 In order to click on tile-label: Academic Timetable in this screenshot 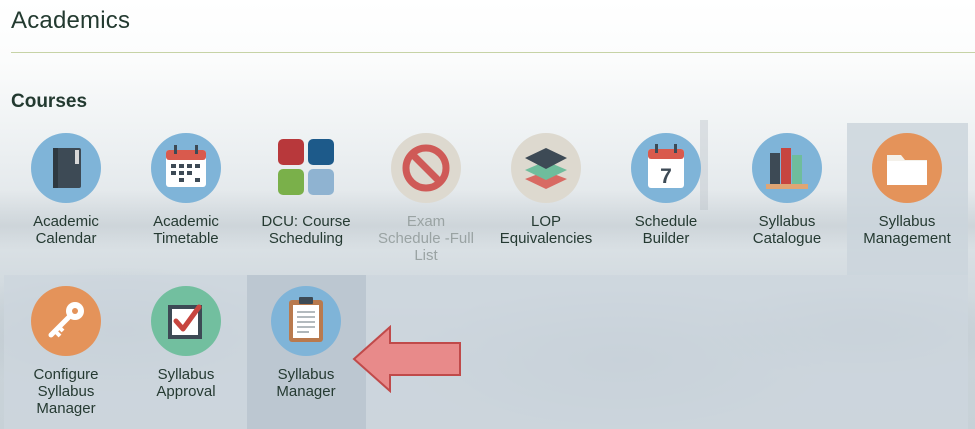, I will do `click(186, 230)`.